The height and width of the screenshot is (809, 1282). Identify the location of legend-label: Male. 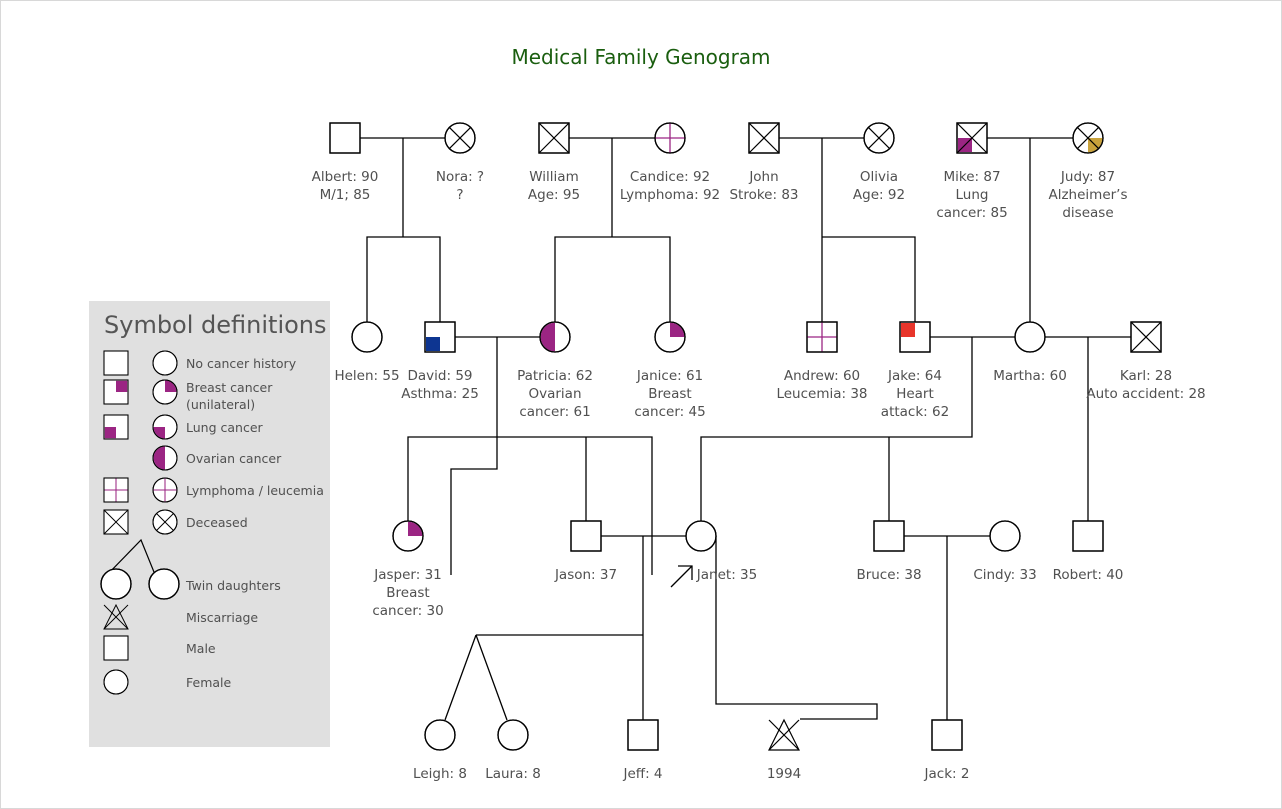
(201, 648).